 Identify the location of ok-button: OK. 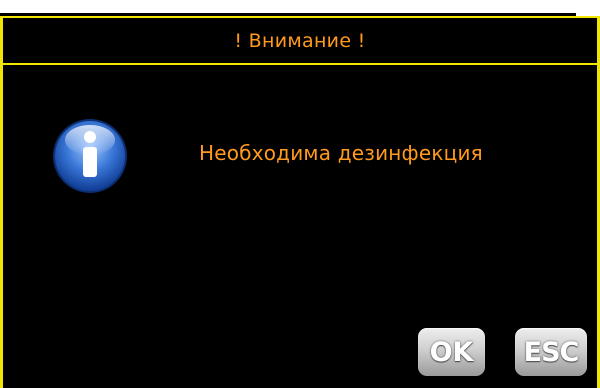
(451, 352).